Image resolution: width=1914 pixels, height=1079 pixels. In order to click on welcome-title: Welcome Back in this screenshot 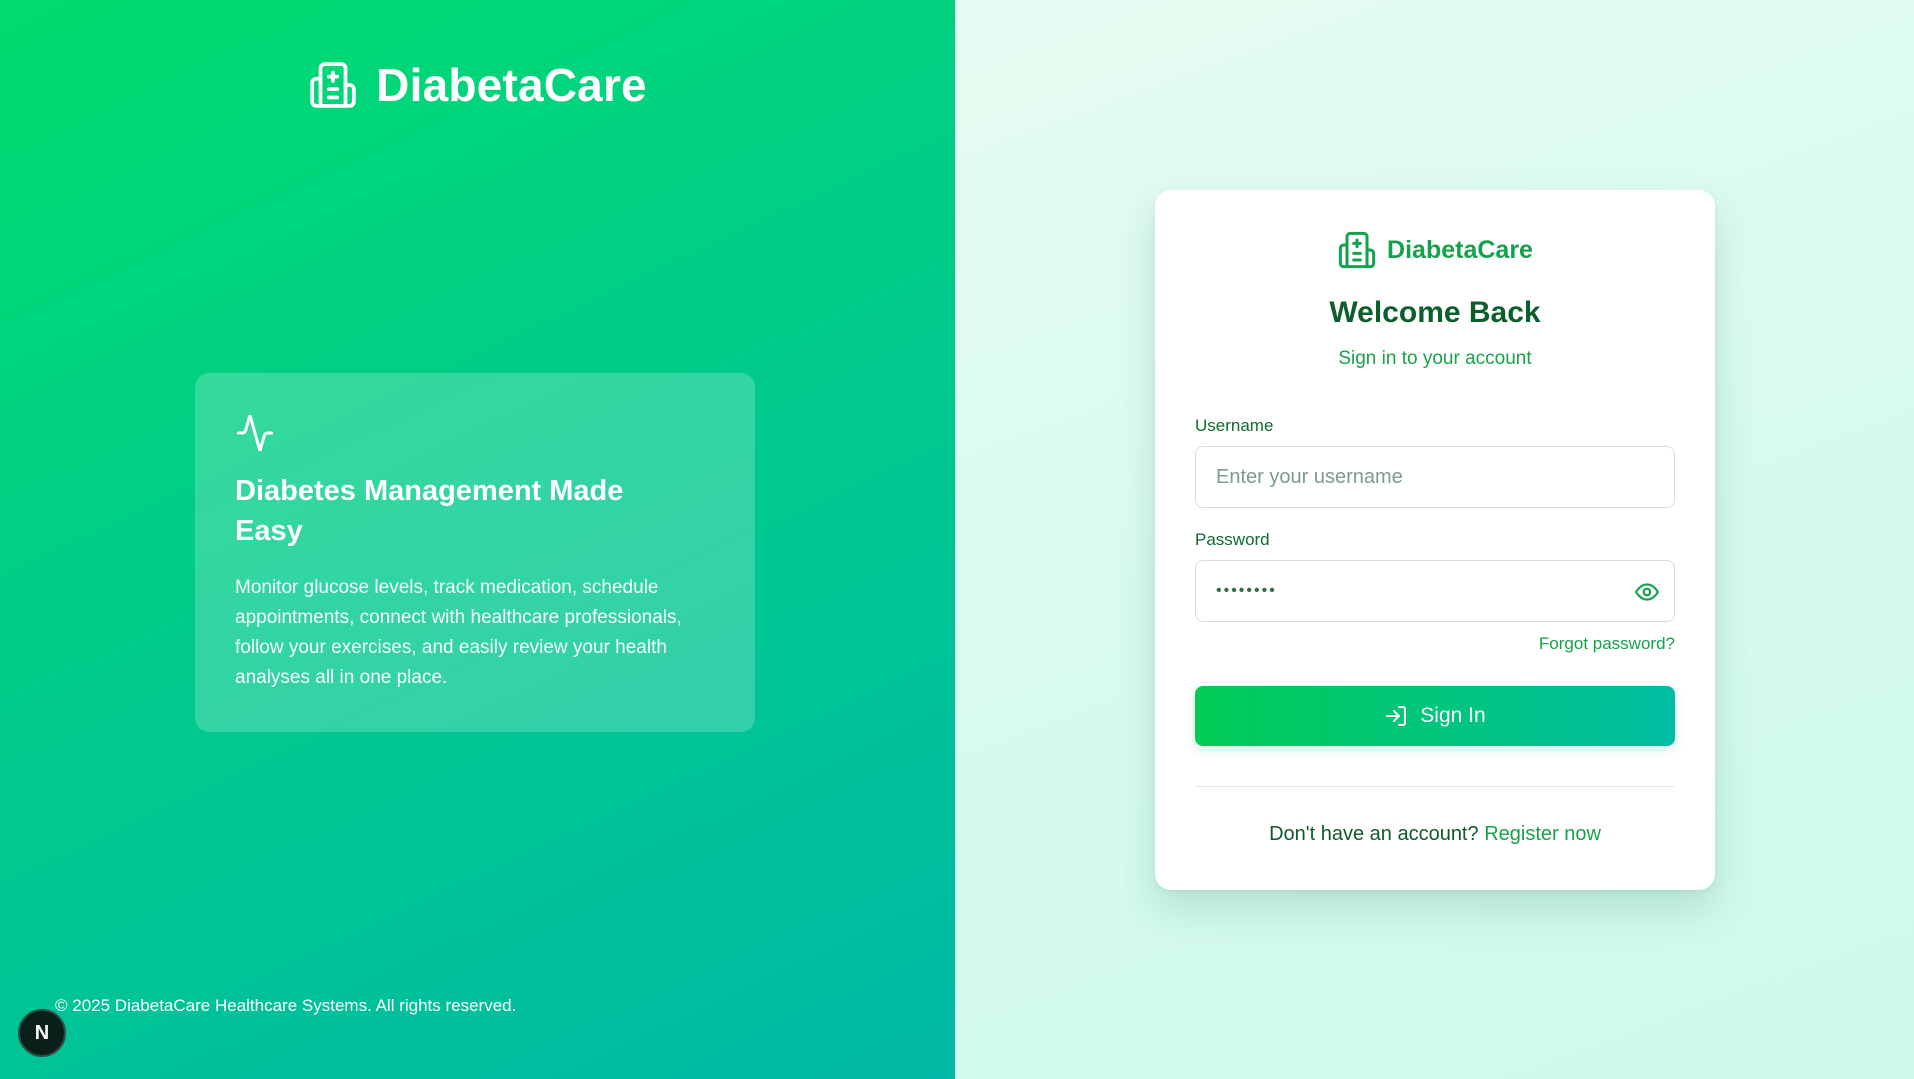, I will do `click(1435, 312)`.